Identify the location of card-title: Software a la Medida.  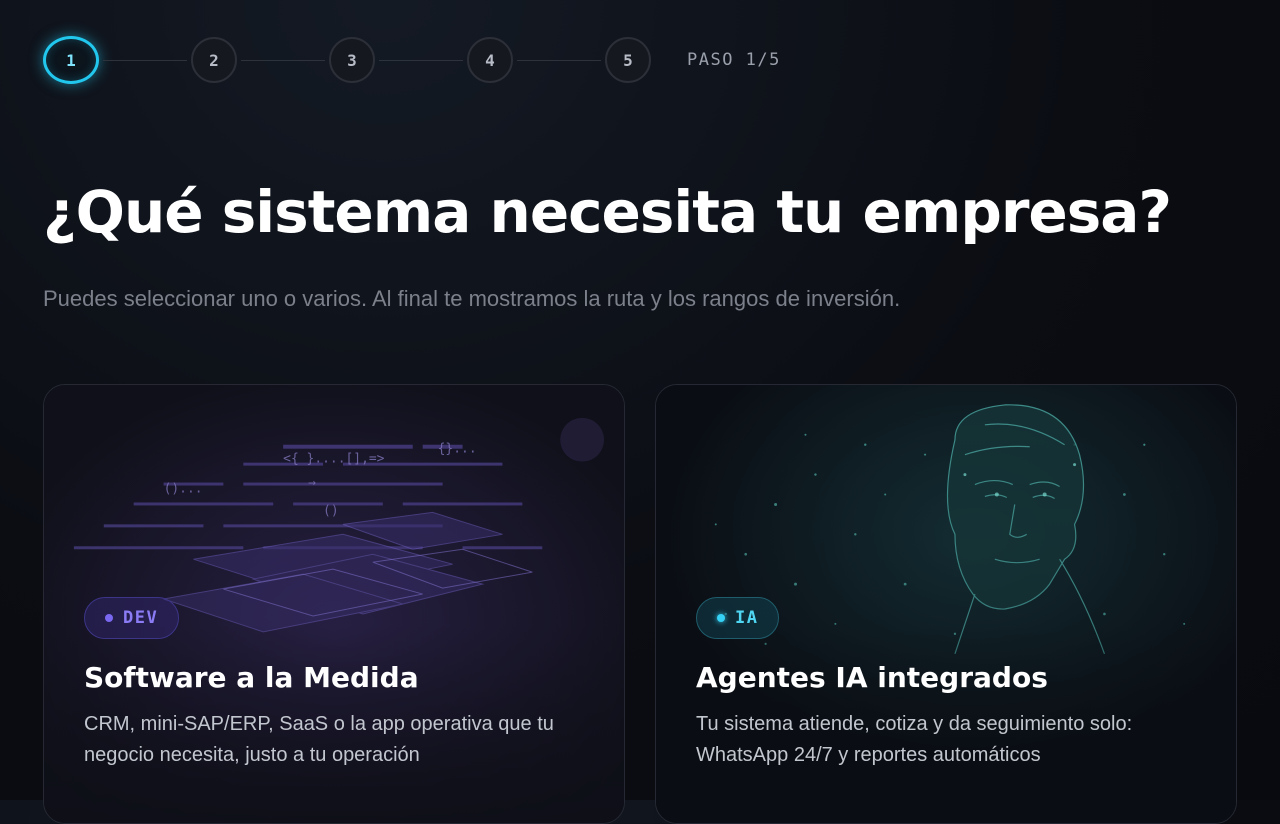
(251, 677).